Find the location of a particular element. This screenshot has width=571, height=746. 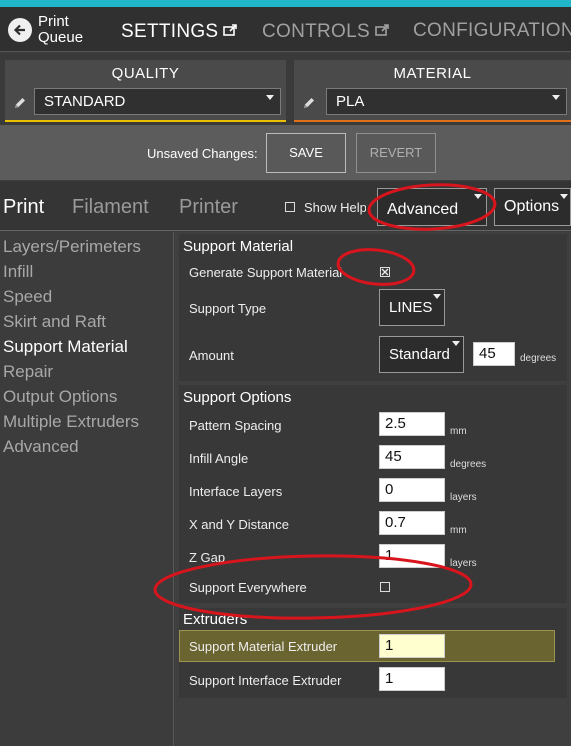

support-type-value: LINES is located at coordinates (411, 307).